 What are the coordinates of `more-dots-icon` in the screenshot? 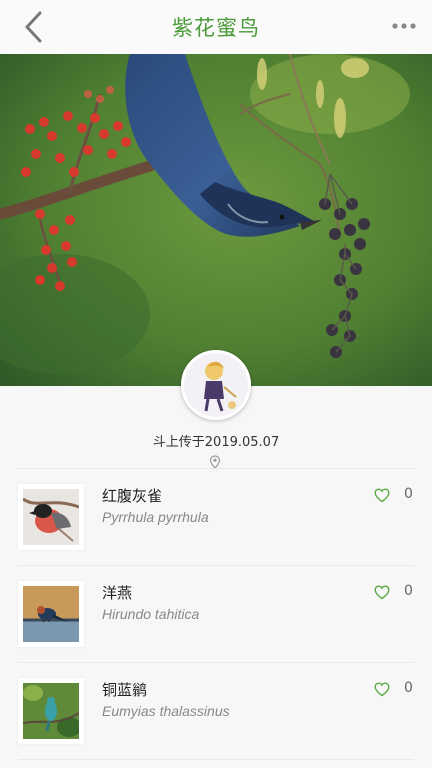 It's located at (404, 26).